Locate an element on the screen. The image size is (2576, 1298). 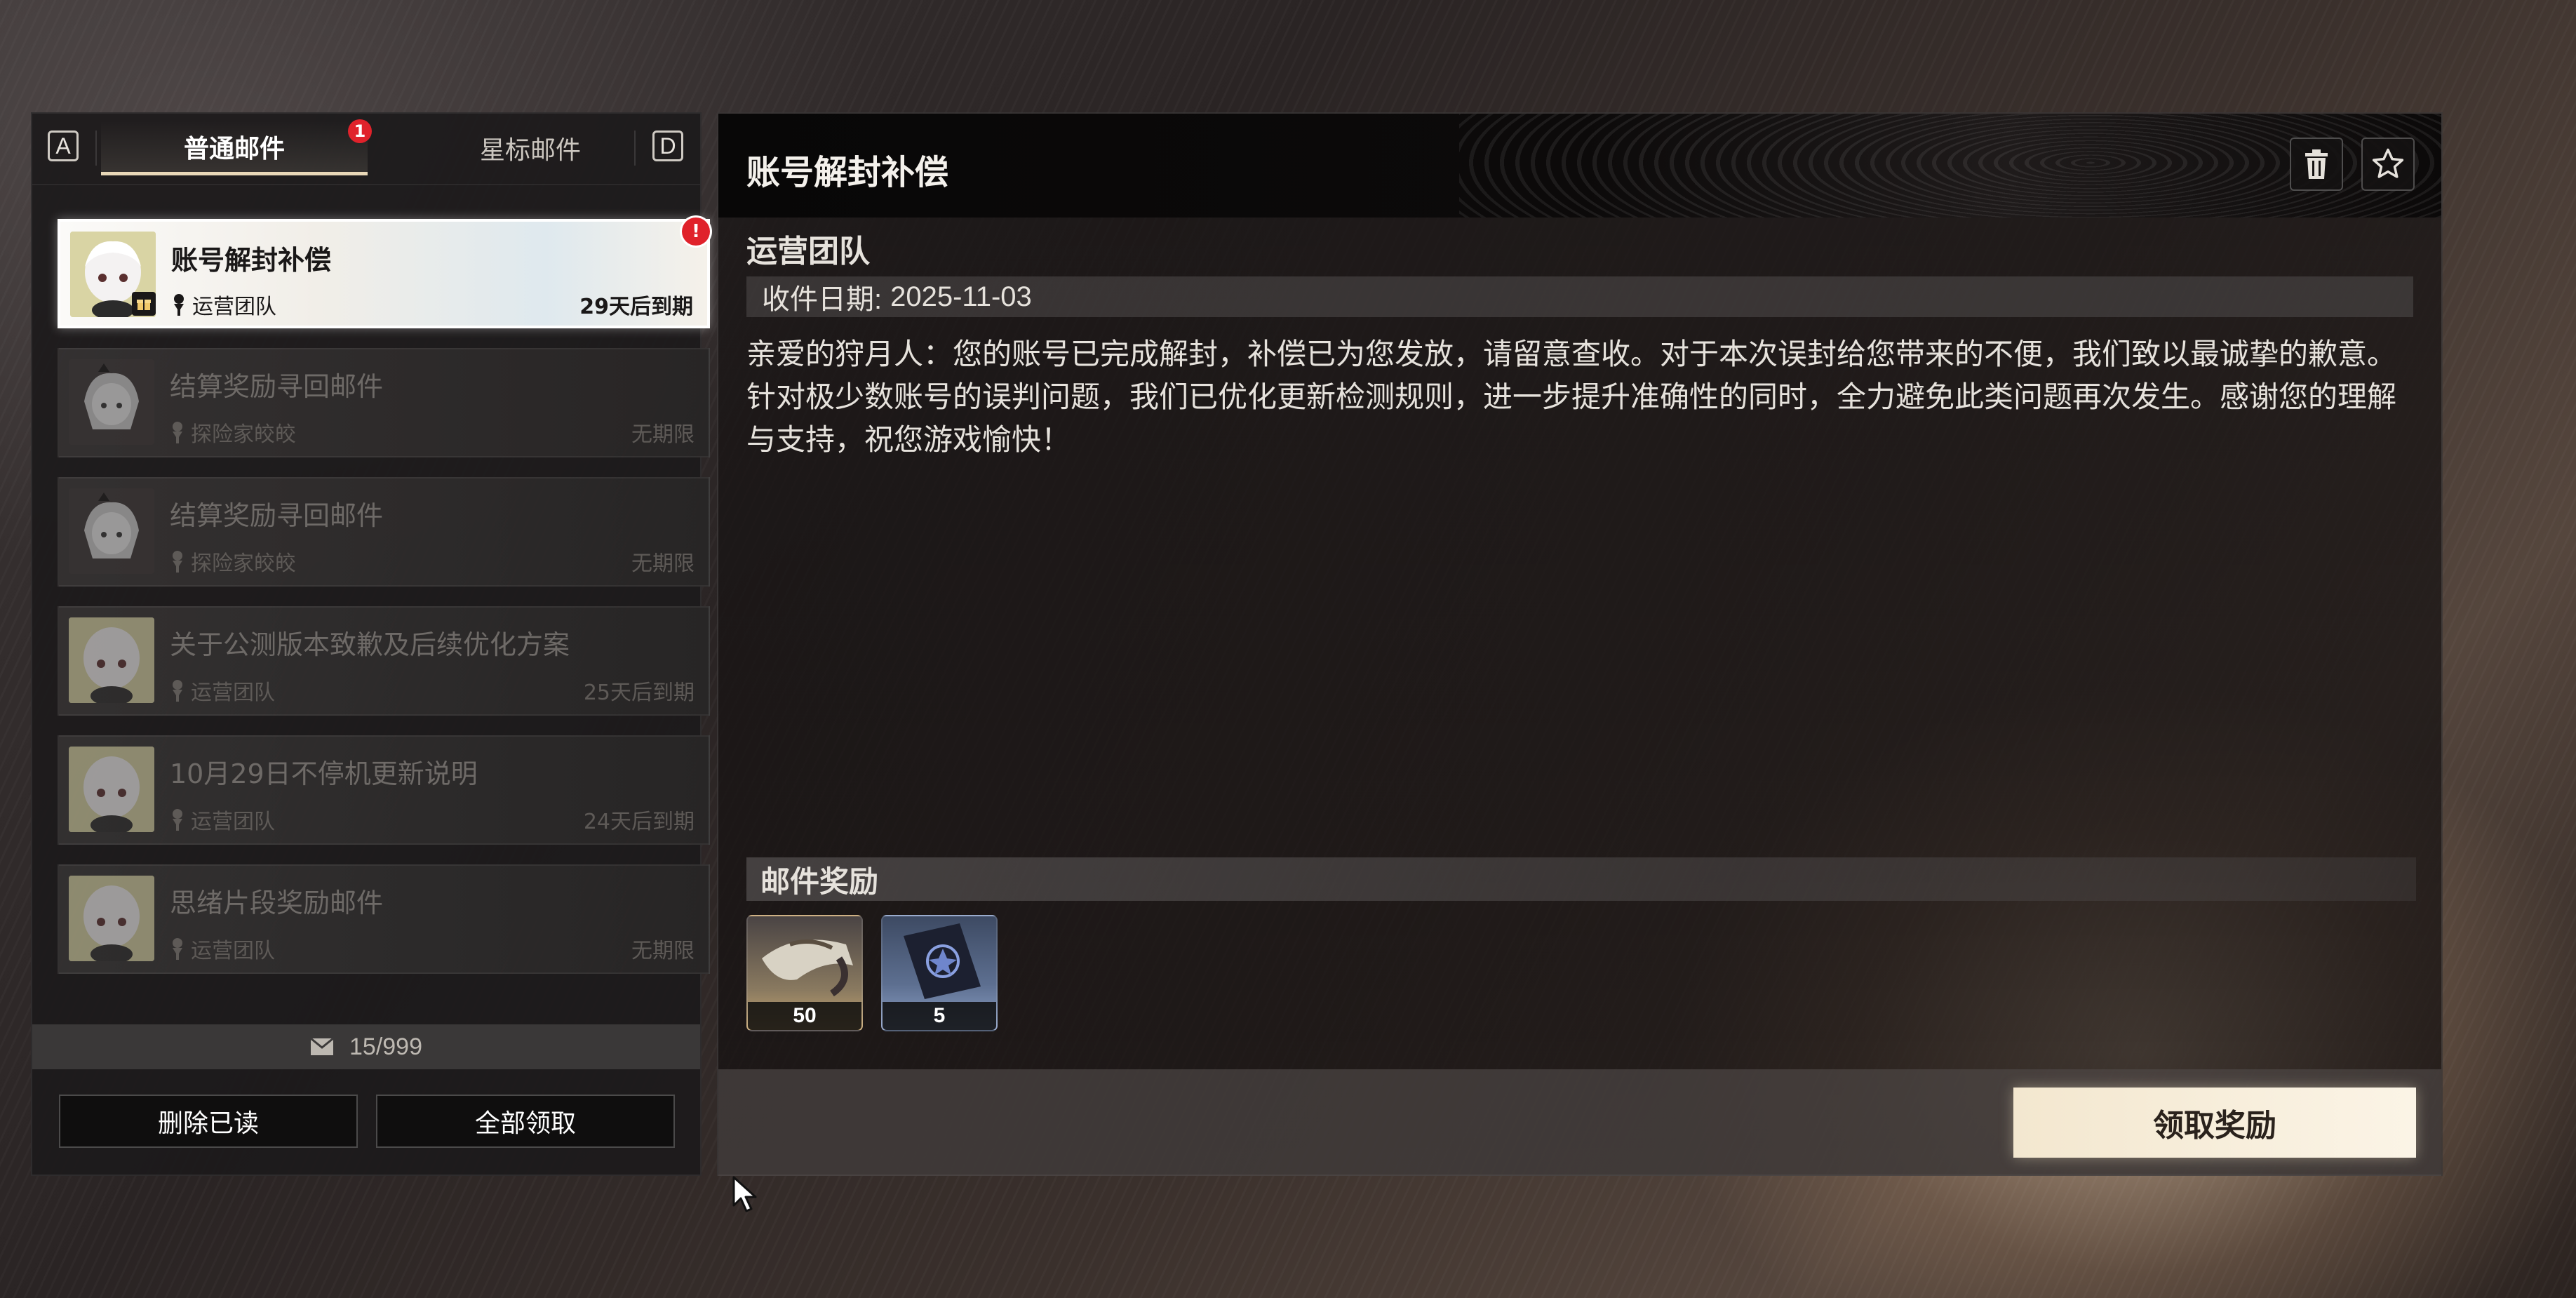
key-hint-d: D is located at coordinates (667, 146).